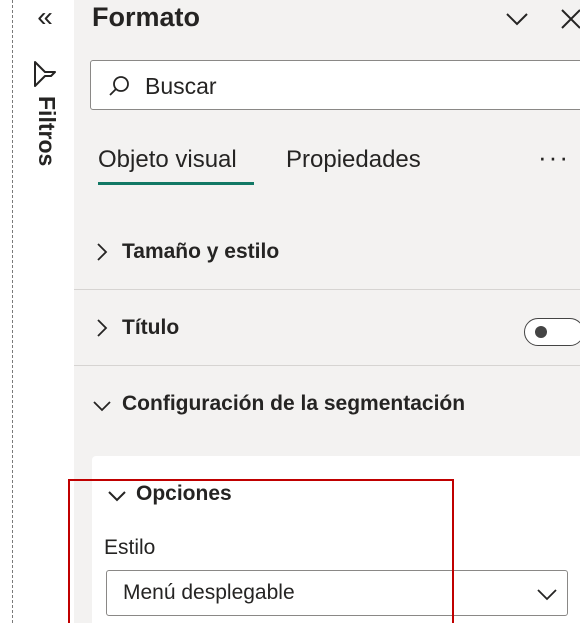 The image size is (580, 623). I want to click on style-dropdown-value: Menú desplegable, so click(209, 592).